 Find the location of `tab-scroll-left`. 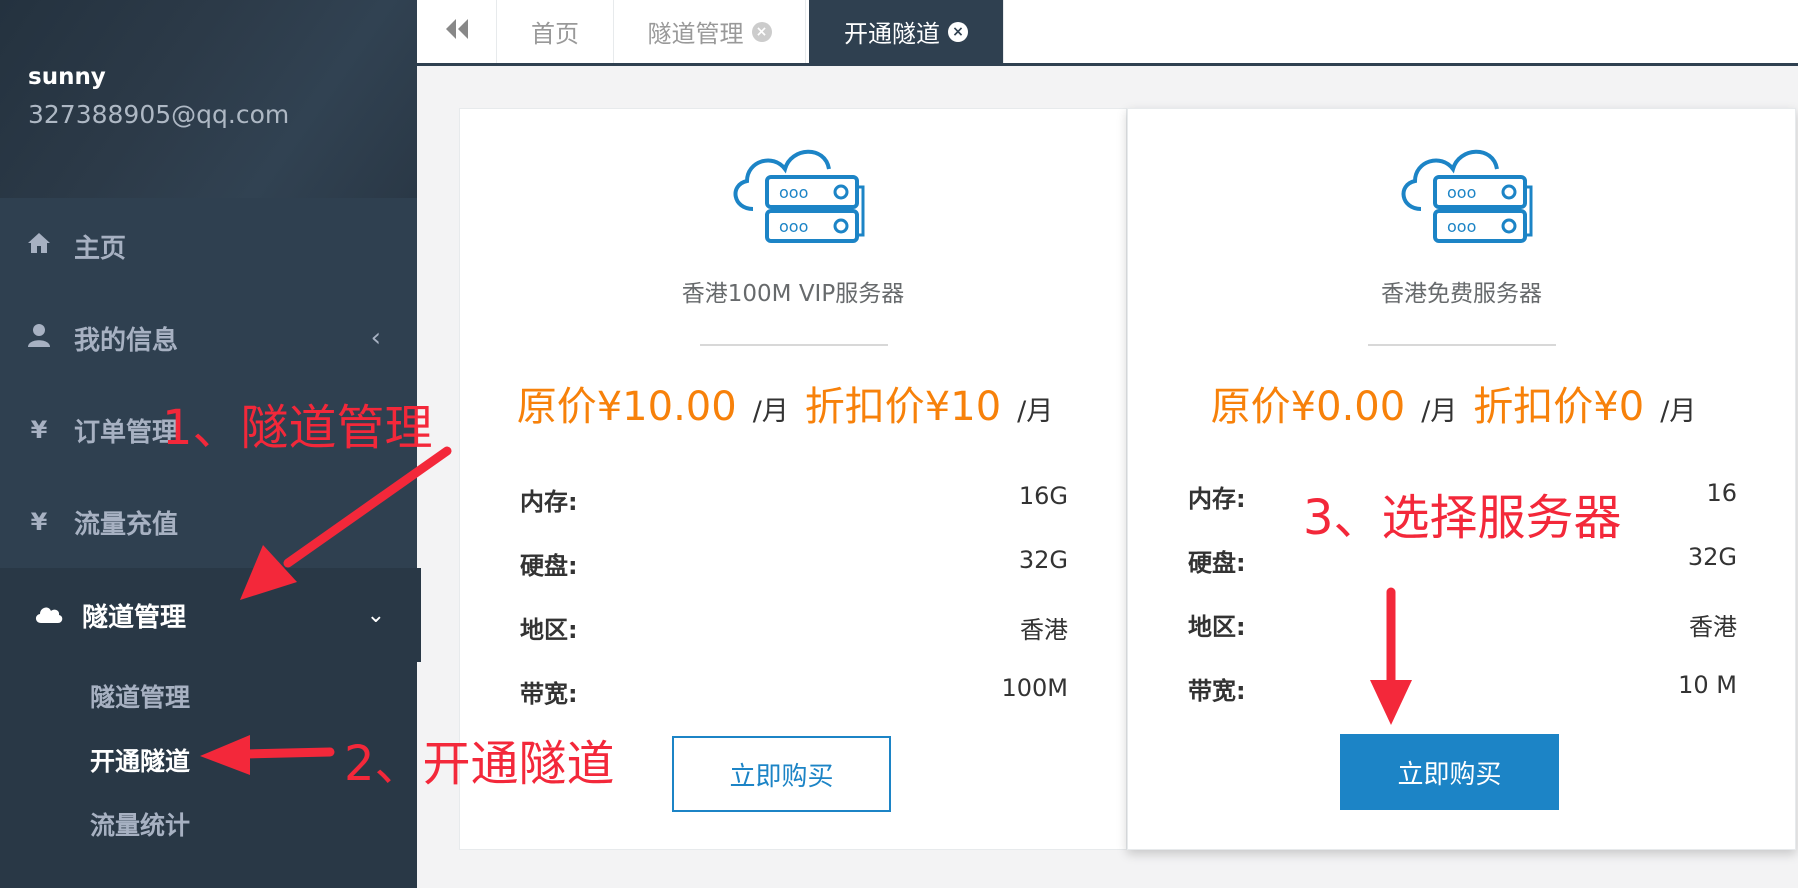

tab-scroll-left is located at coordinates (457, 31).